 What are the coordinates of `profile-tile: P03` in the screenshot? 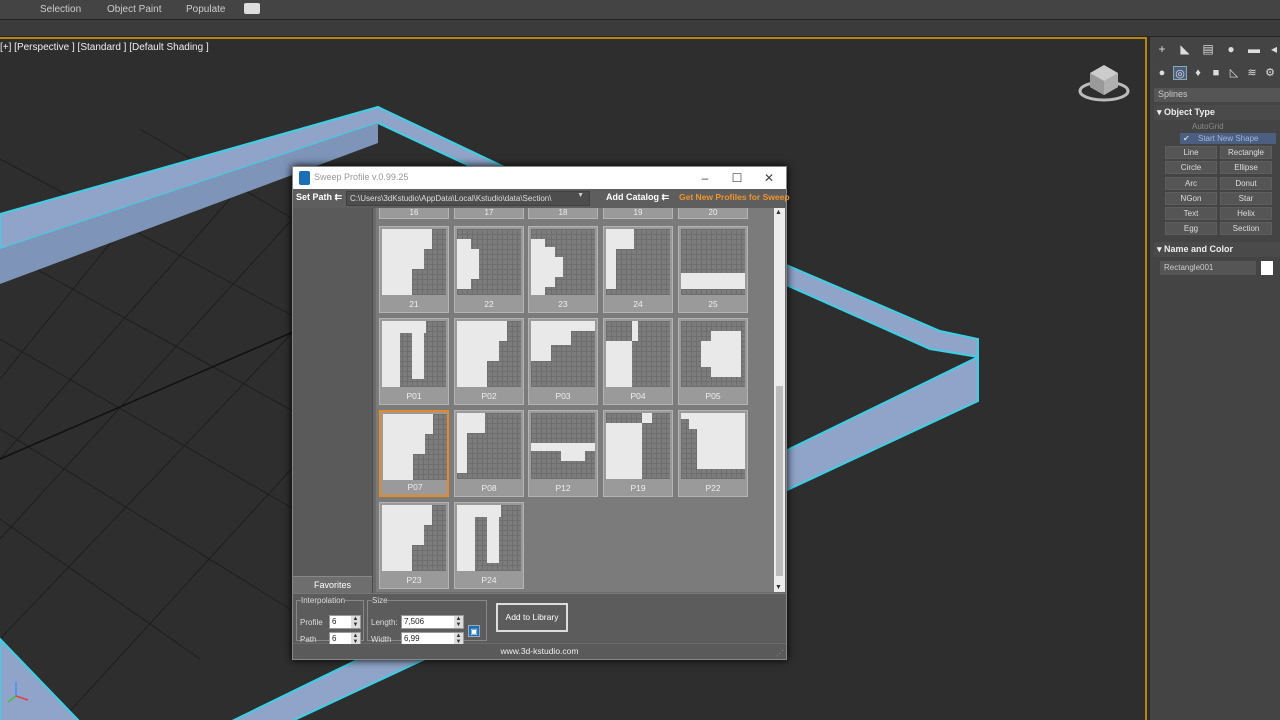 It's located at (563, 361).